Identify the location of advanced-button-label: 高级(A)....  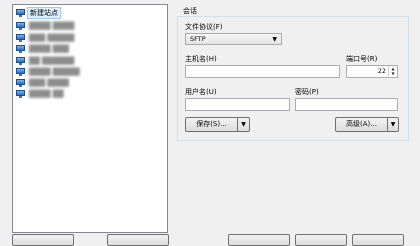
(361, 124).